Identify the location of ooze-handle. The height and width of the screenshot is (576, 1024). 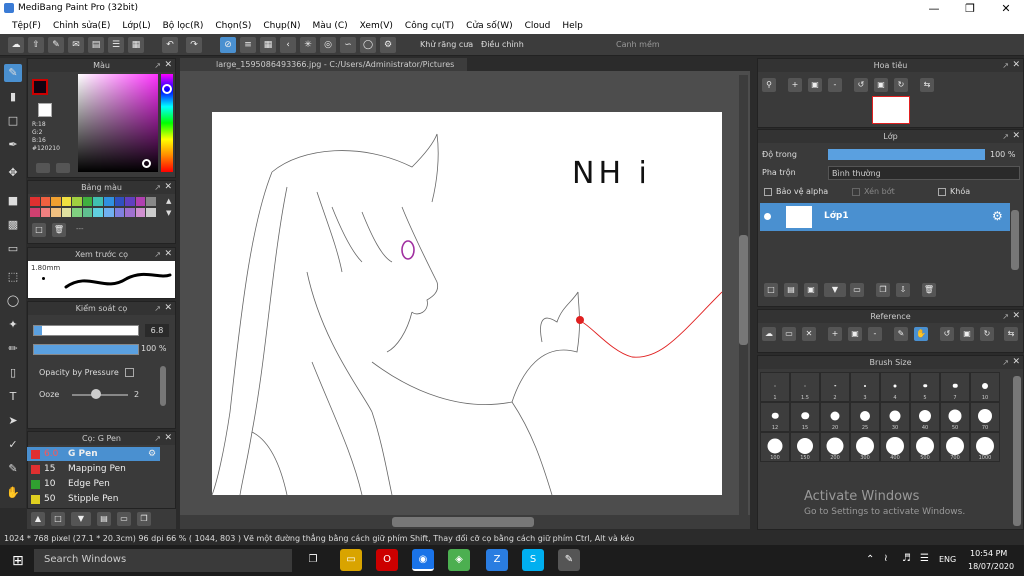
(96, 394).